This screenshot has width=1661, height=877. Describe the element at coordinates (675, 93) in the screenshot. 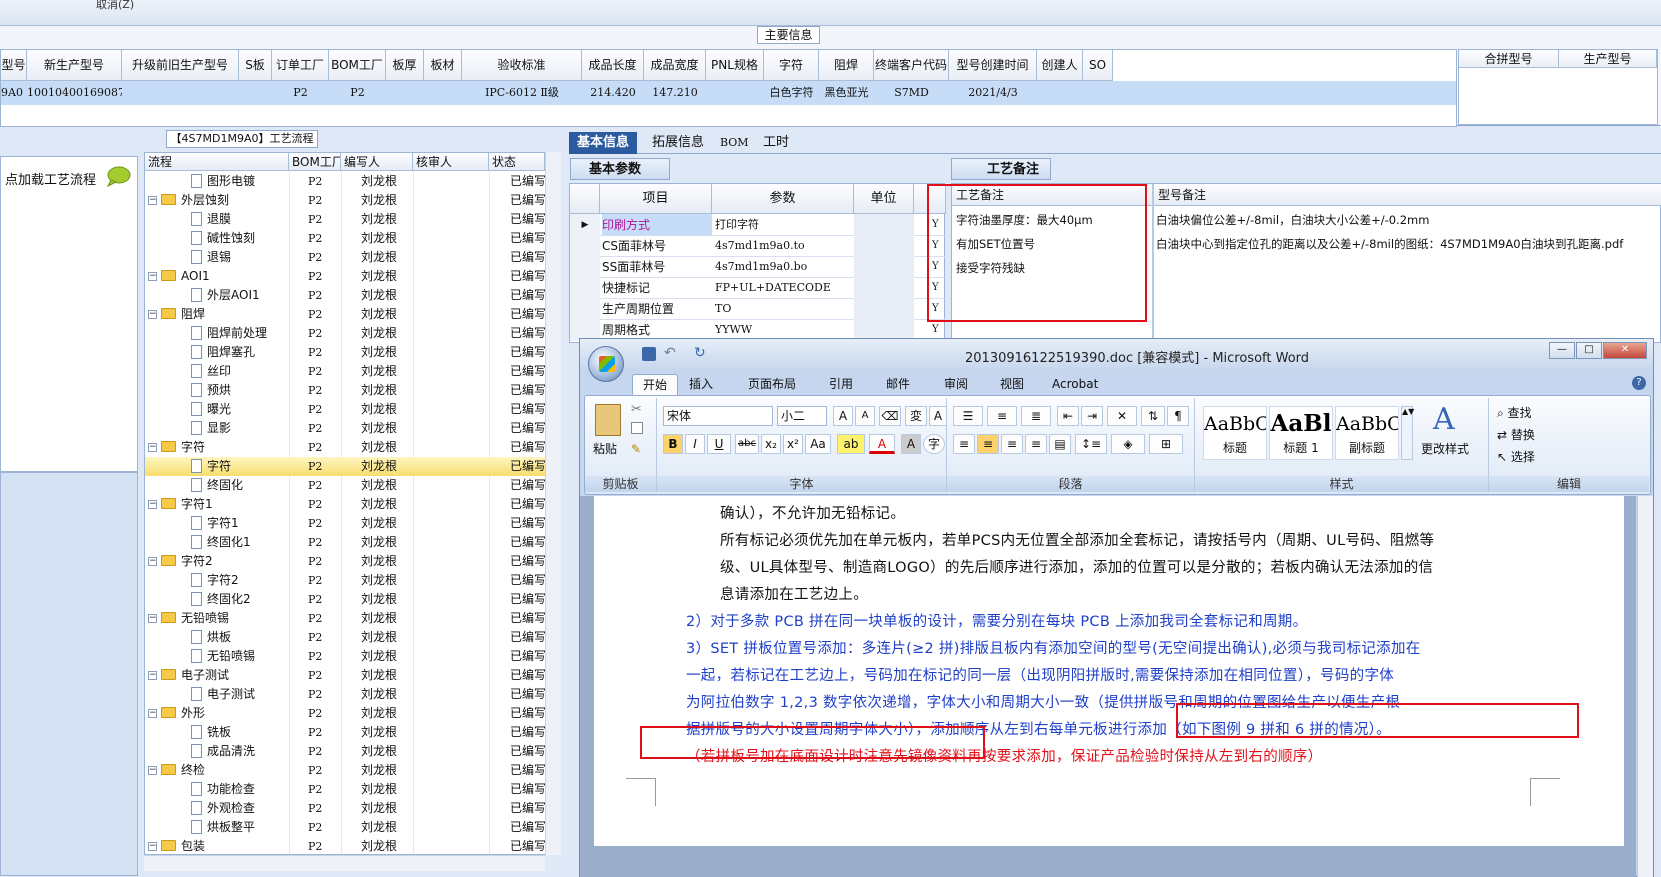

I see `main-cell: 147.210` at that location.